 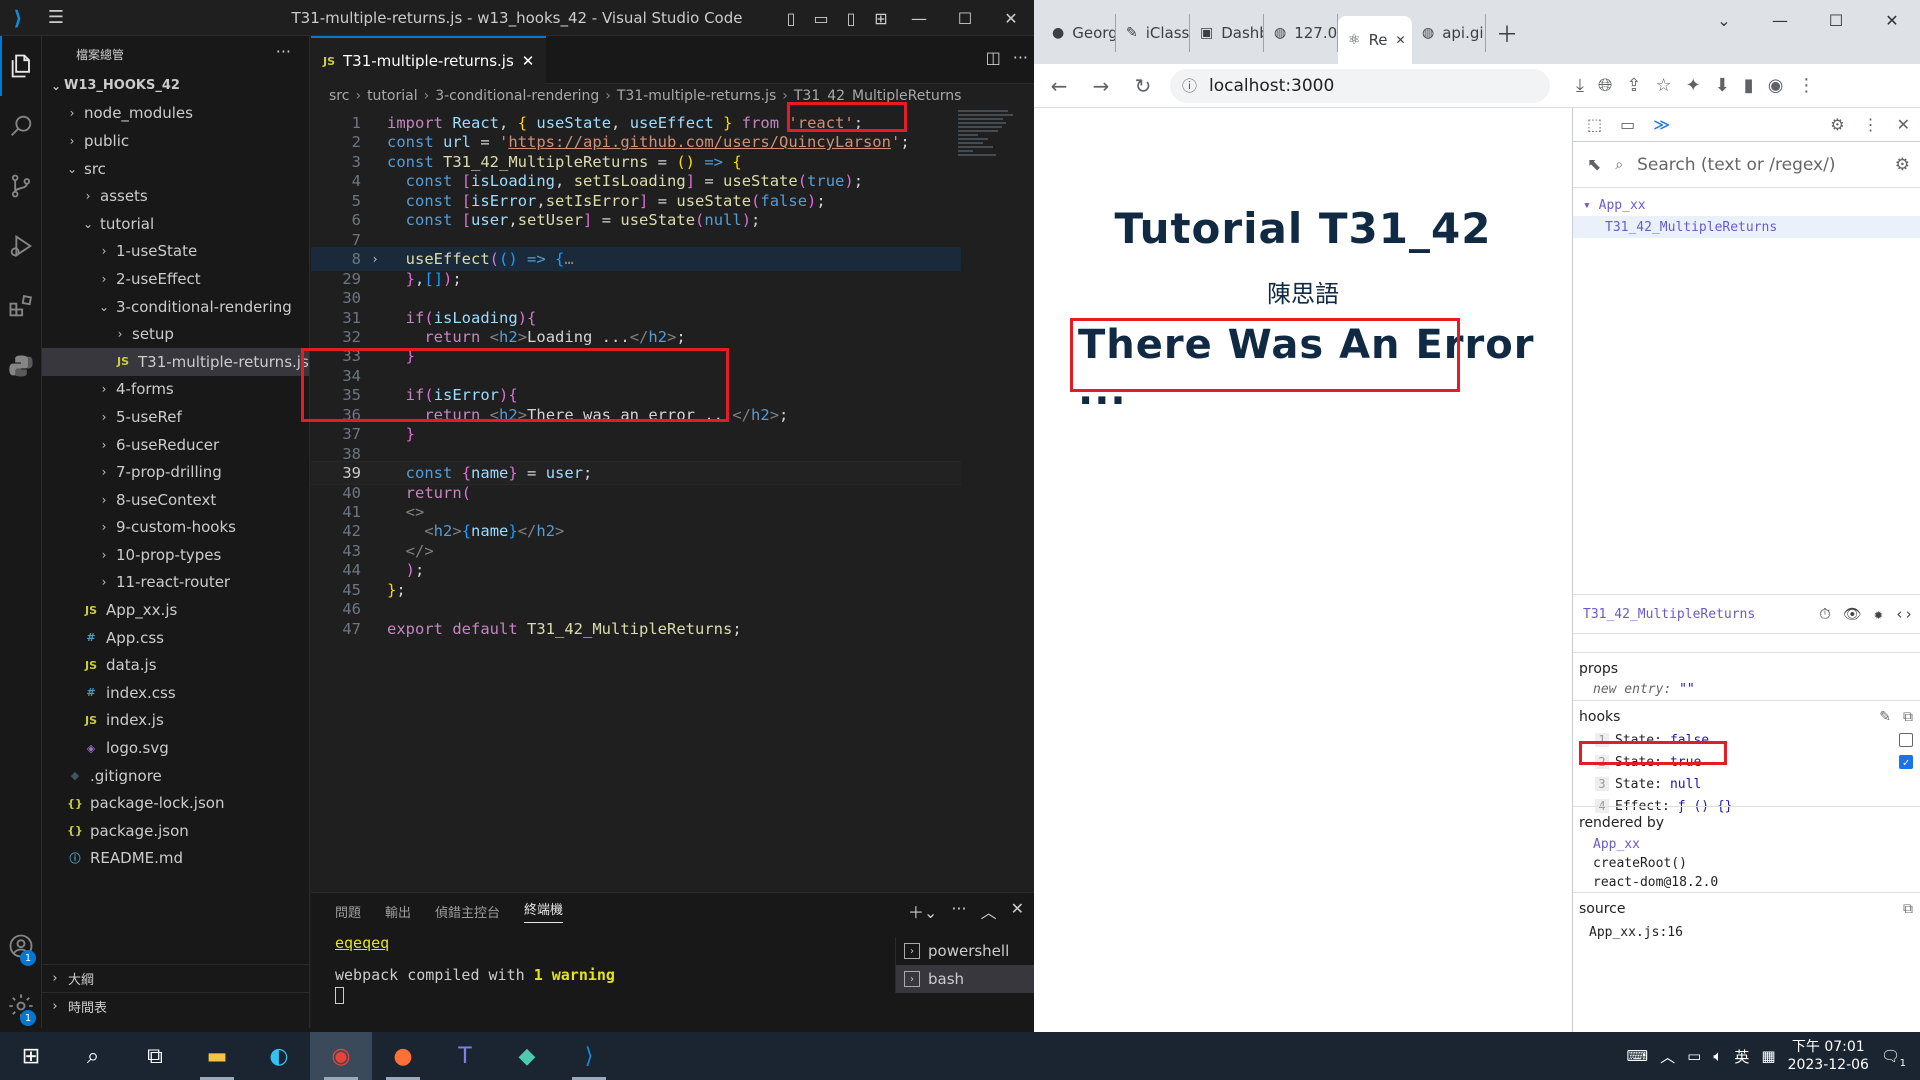 I want to click on close-devtools-icon: ✕, so click(x=1903, y=124).